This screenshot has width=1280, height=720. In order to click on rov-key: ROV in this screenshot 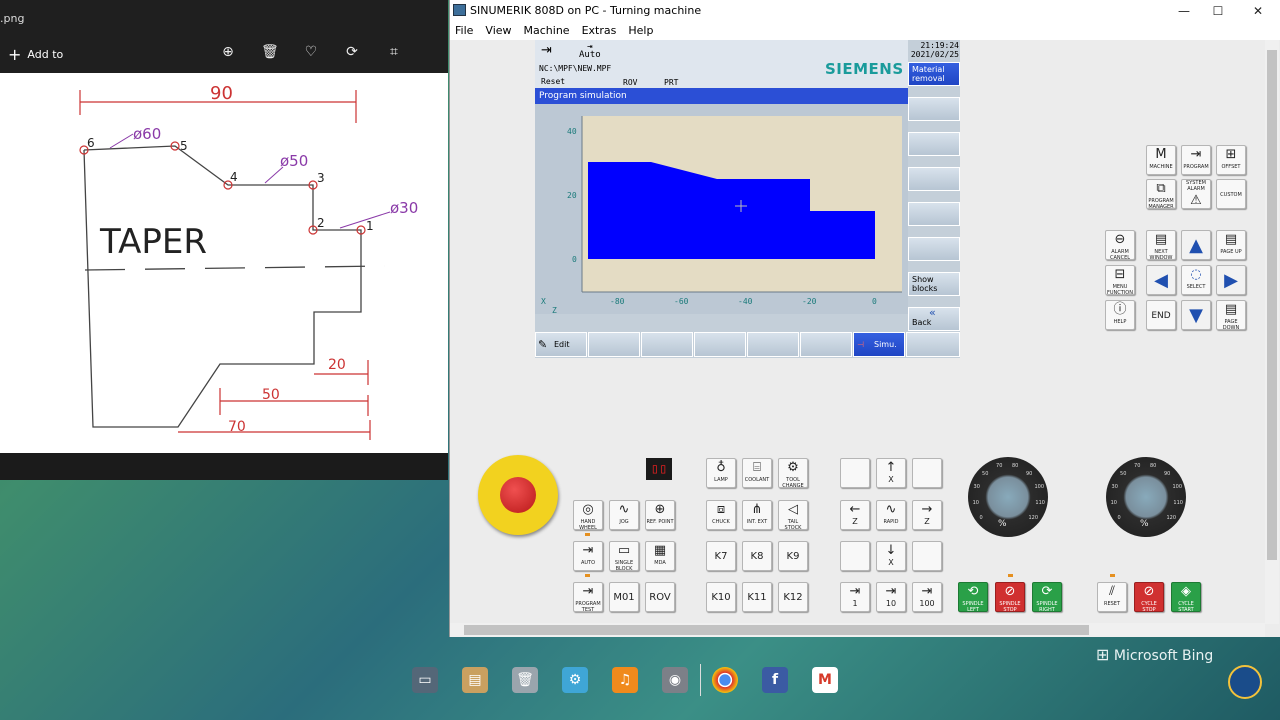, I will do `click(660, 597)`.